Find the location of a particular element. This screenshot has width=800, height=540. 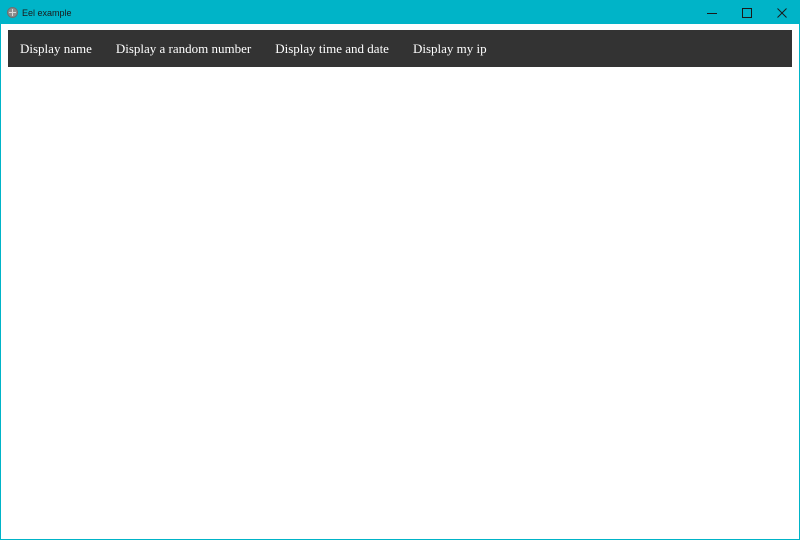

maximize-button is located at coordinates (746, 12).